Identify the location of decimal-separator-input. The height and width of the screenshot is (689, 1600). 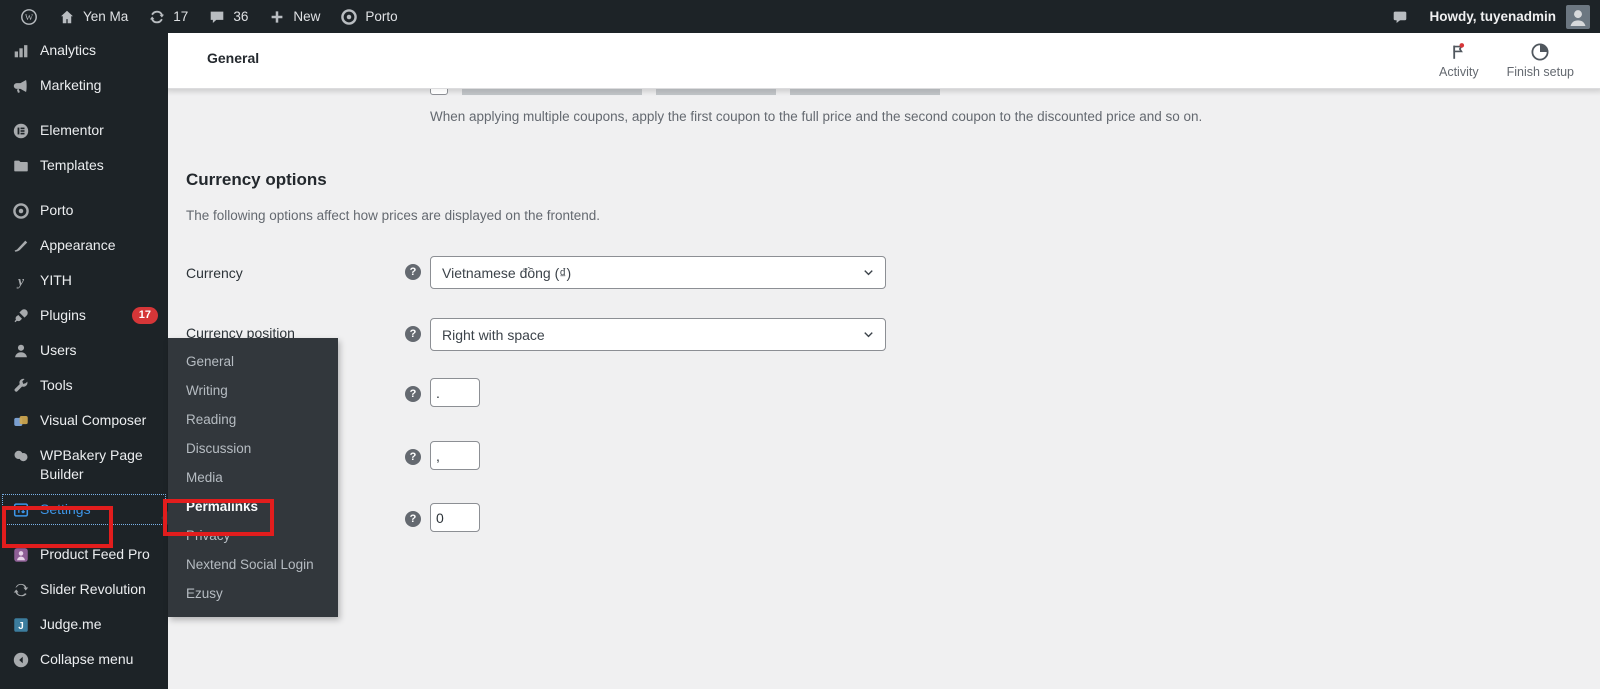
(455, 455).